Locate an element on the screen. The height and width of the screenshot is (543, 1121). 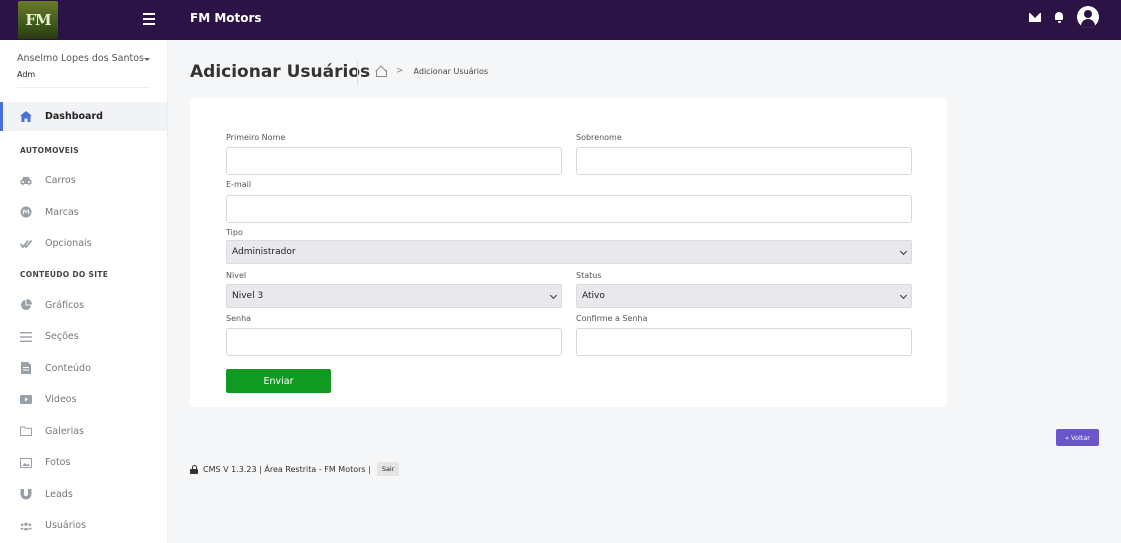
profile-dropdown-icon is located at coordinates (147, 59).